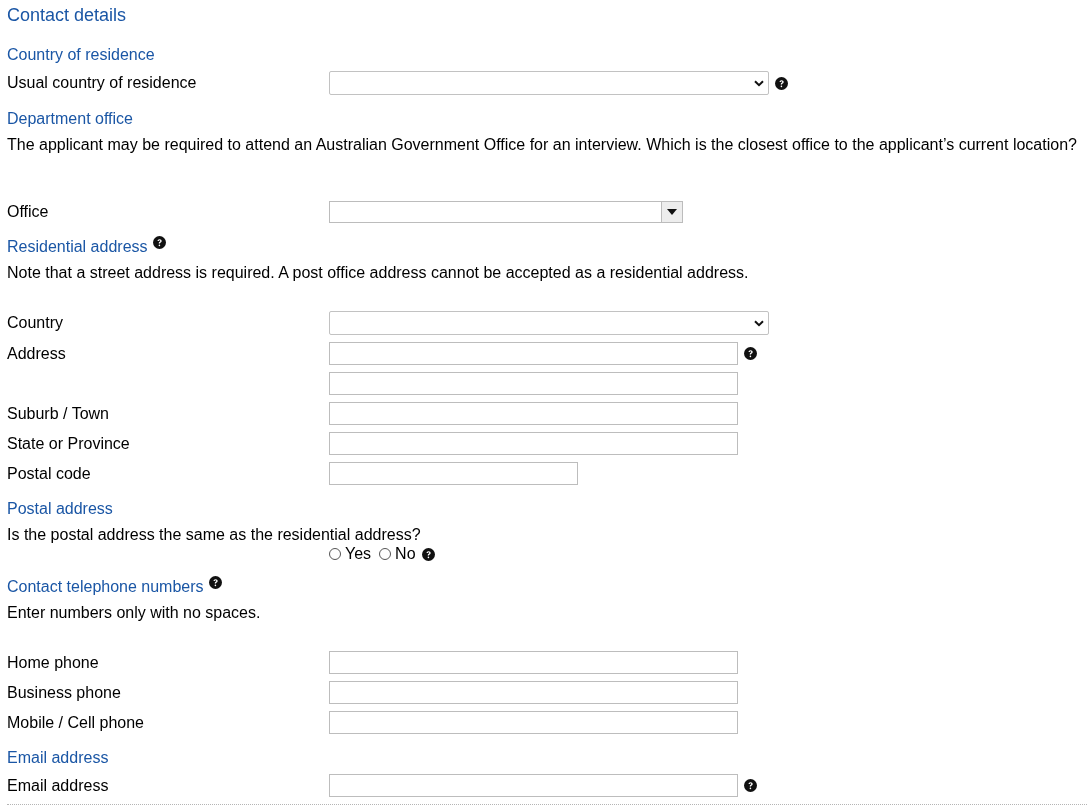 The image size is (1087, 807). I want to click on dropdown-button, so click(671, 212).